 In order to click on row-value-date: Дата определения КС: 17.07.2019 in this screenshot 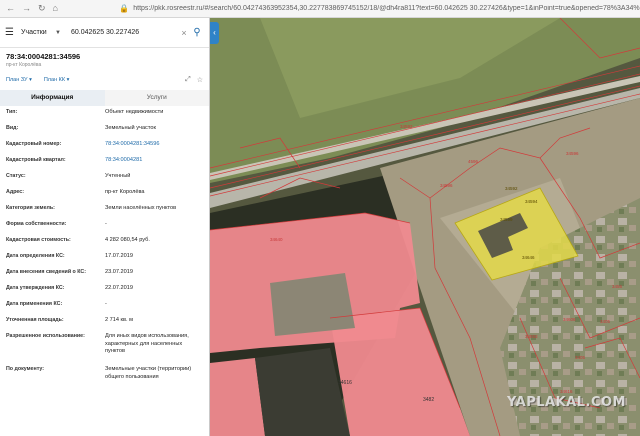, I will do `click(104, 261)`.